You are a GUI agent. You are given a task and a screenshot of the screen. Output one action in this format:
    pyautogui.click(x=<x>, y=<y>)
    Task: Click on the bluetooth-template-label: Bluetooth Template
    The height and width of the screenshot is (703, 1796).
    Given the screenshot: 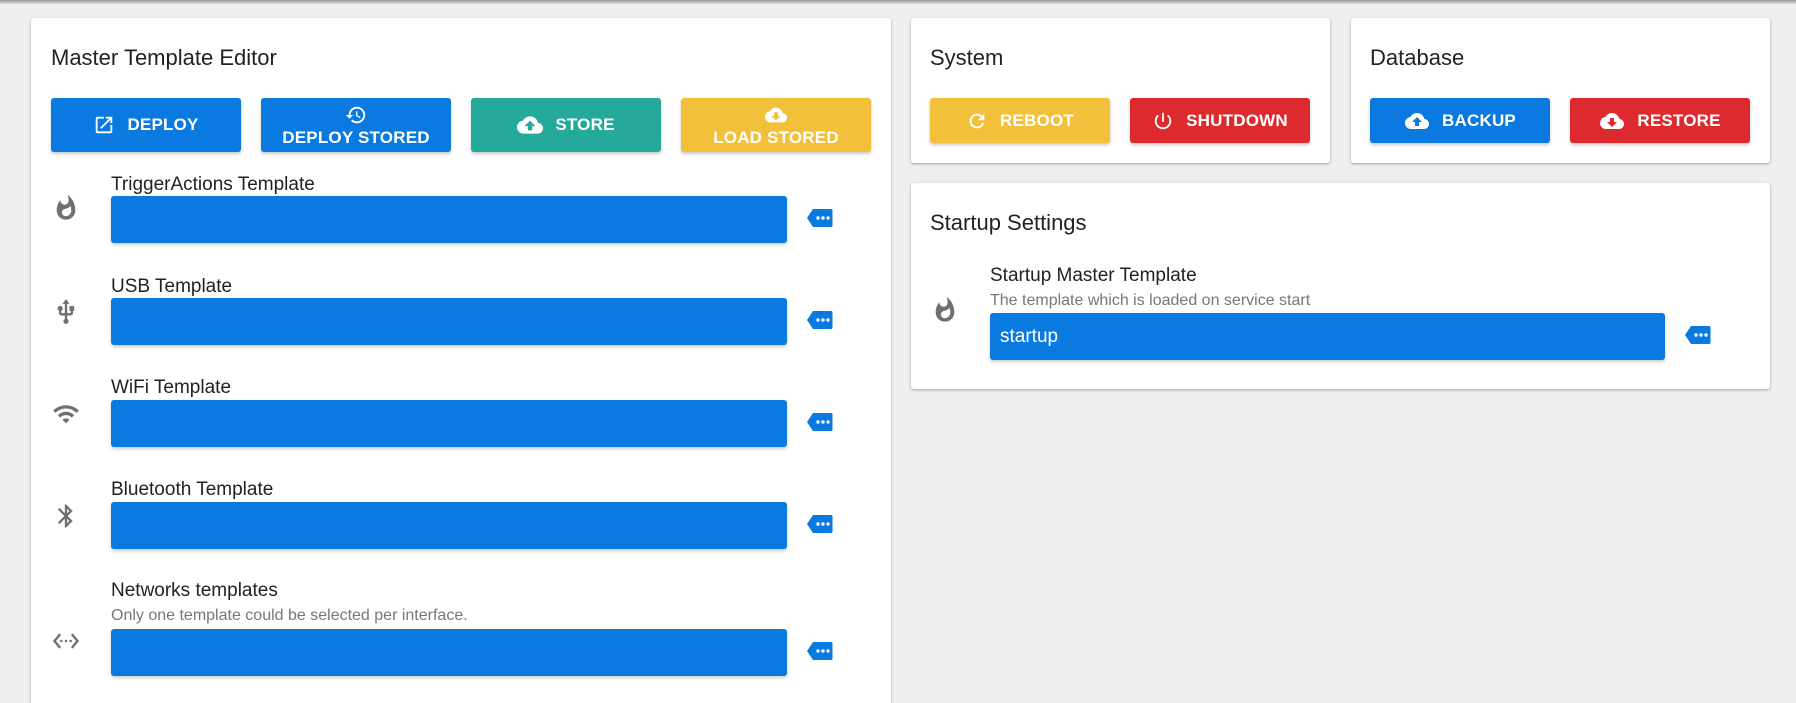 What is the action you would take?
    pyautogui.click(x=192, y=489)
    